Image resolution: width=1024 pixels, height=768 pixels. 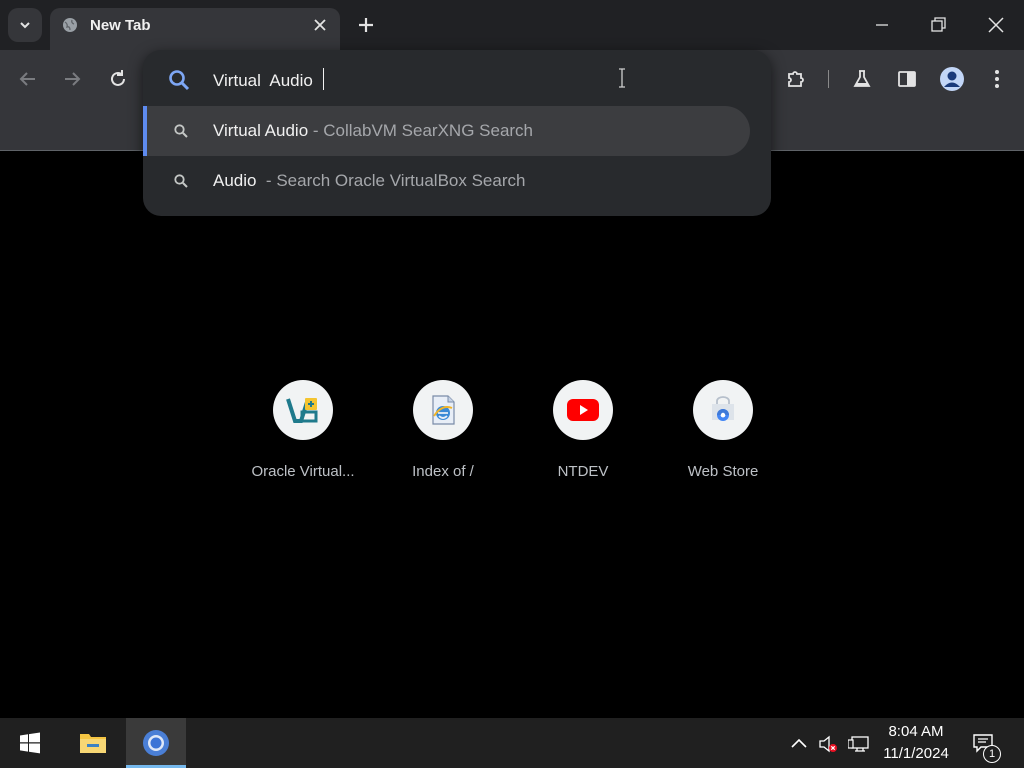 I want to click on close-window-icon, so click(x=996, y=25).